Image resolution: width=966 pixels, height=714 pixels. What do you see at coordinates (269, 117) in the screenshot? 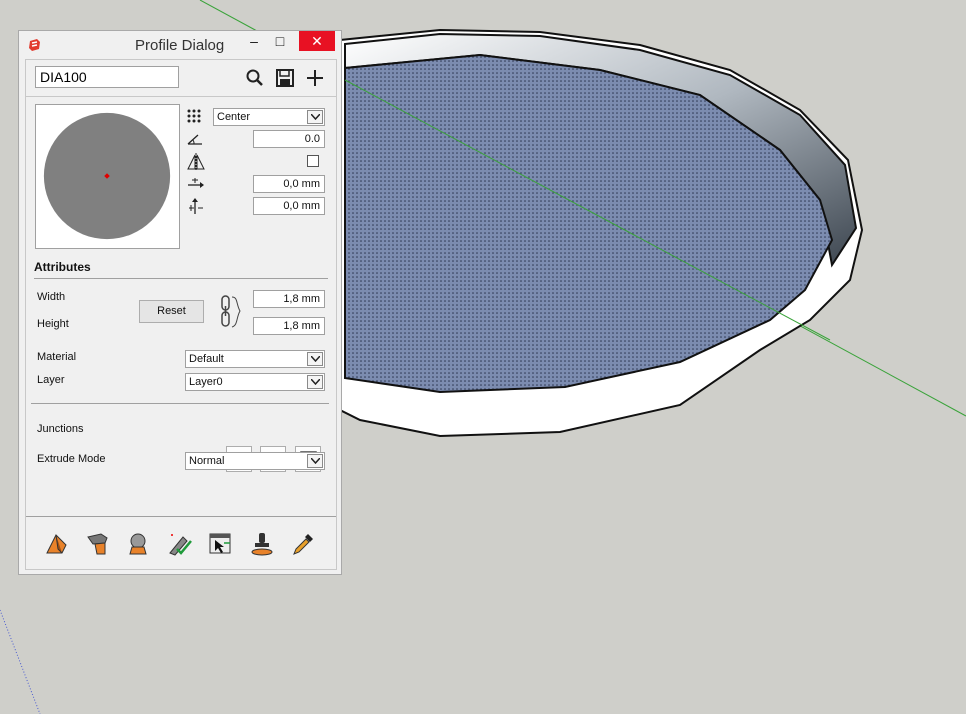
I see `anchor-select: Center` at bounding box center [269, 117].